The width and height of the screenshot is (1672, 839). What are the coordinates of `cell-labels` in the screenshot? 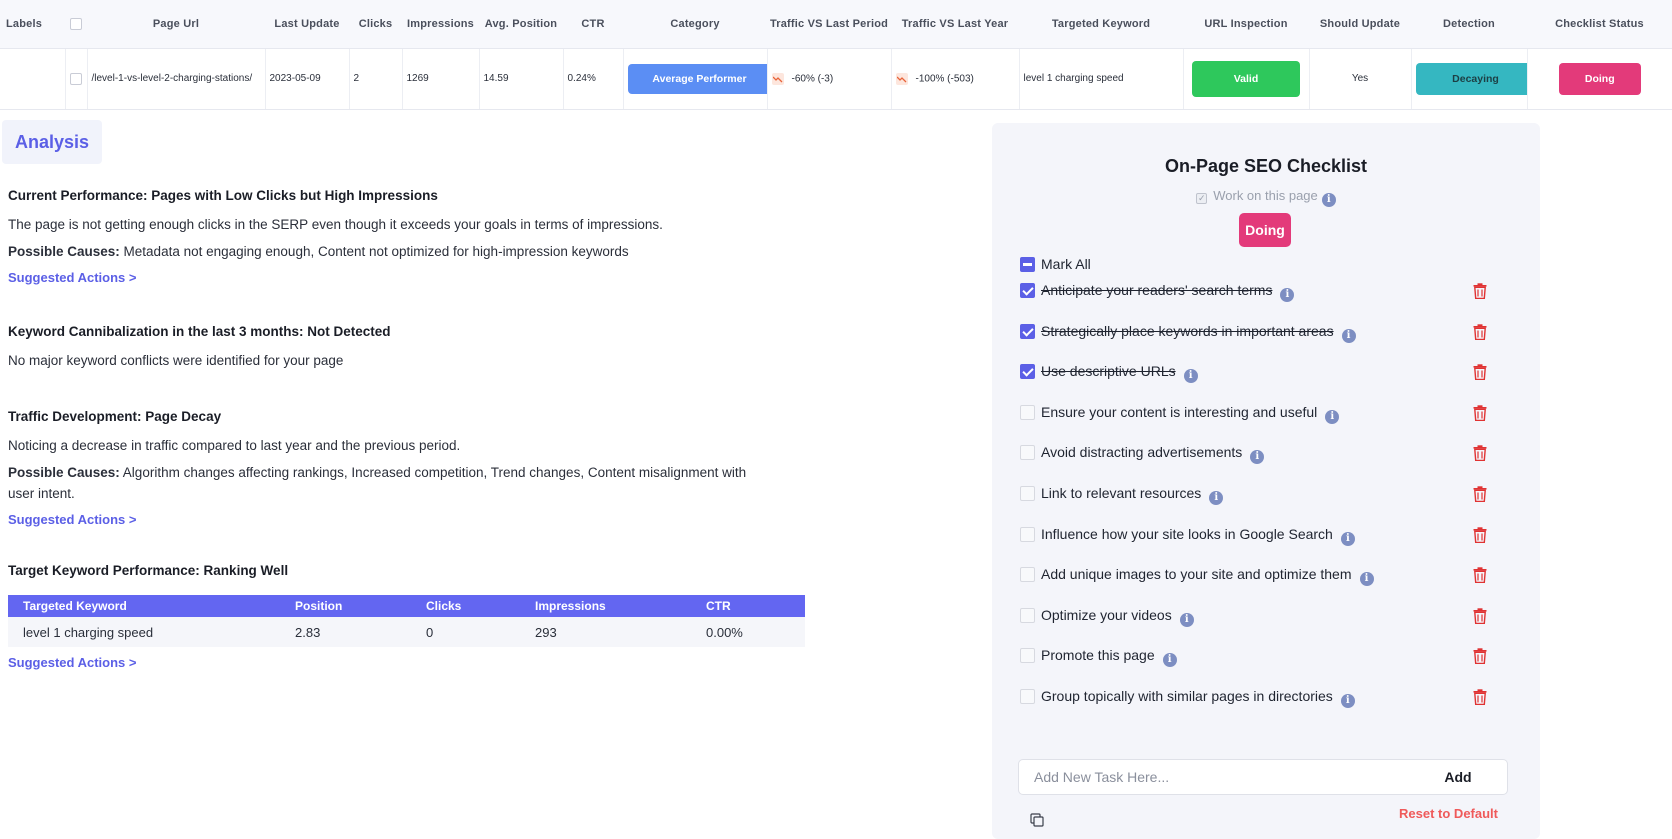 It's located at (33, 79).